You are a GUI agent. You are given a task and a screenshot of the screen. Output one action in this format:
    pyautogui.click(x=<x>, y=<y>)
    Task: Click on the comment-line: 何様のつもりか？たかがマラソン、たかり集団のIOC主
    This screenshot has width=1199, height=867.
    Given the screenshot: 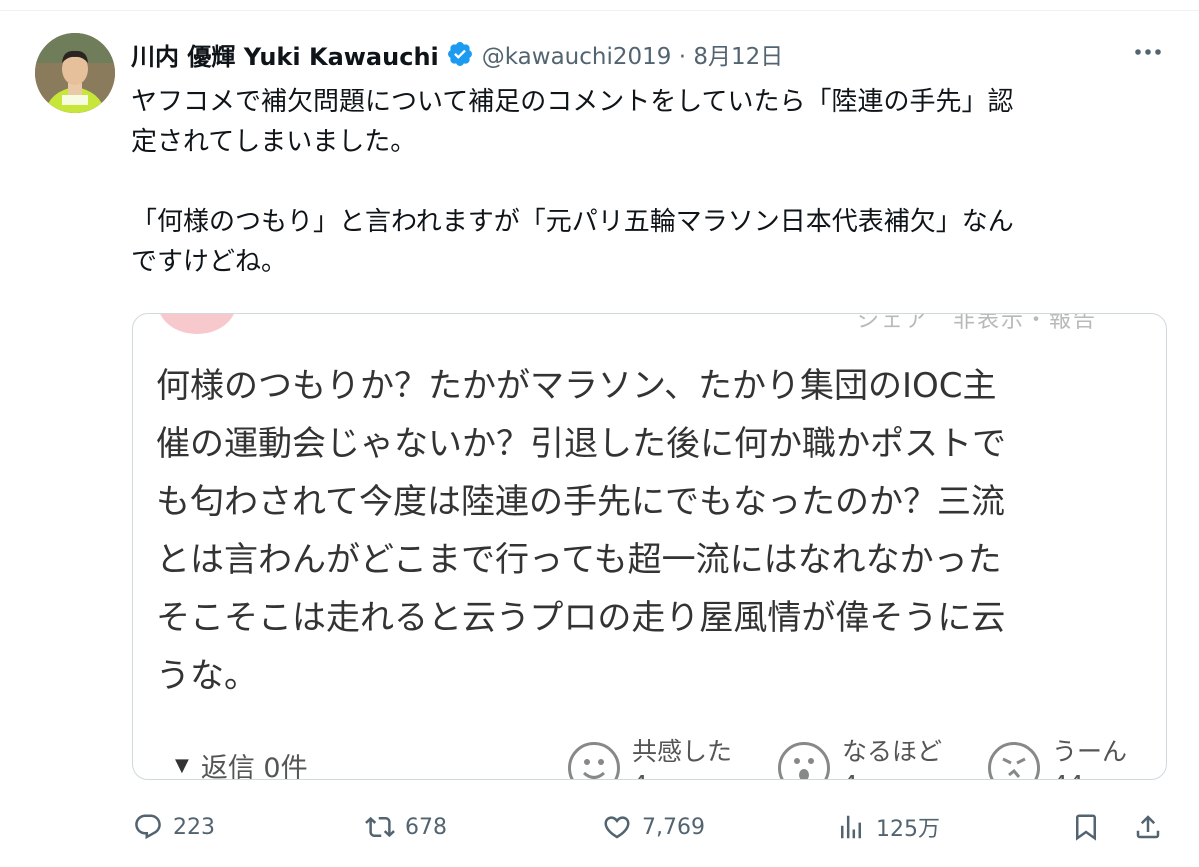 What is the action you would take?
    pyautogui.click(x=576, y=386)
    